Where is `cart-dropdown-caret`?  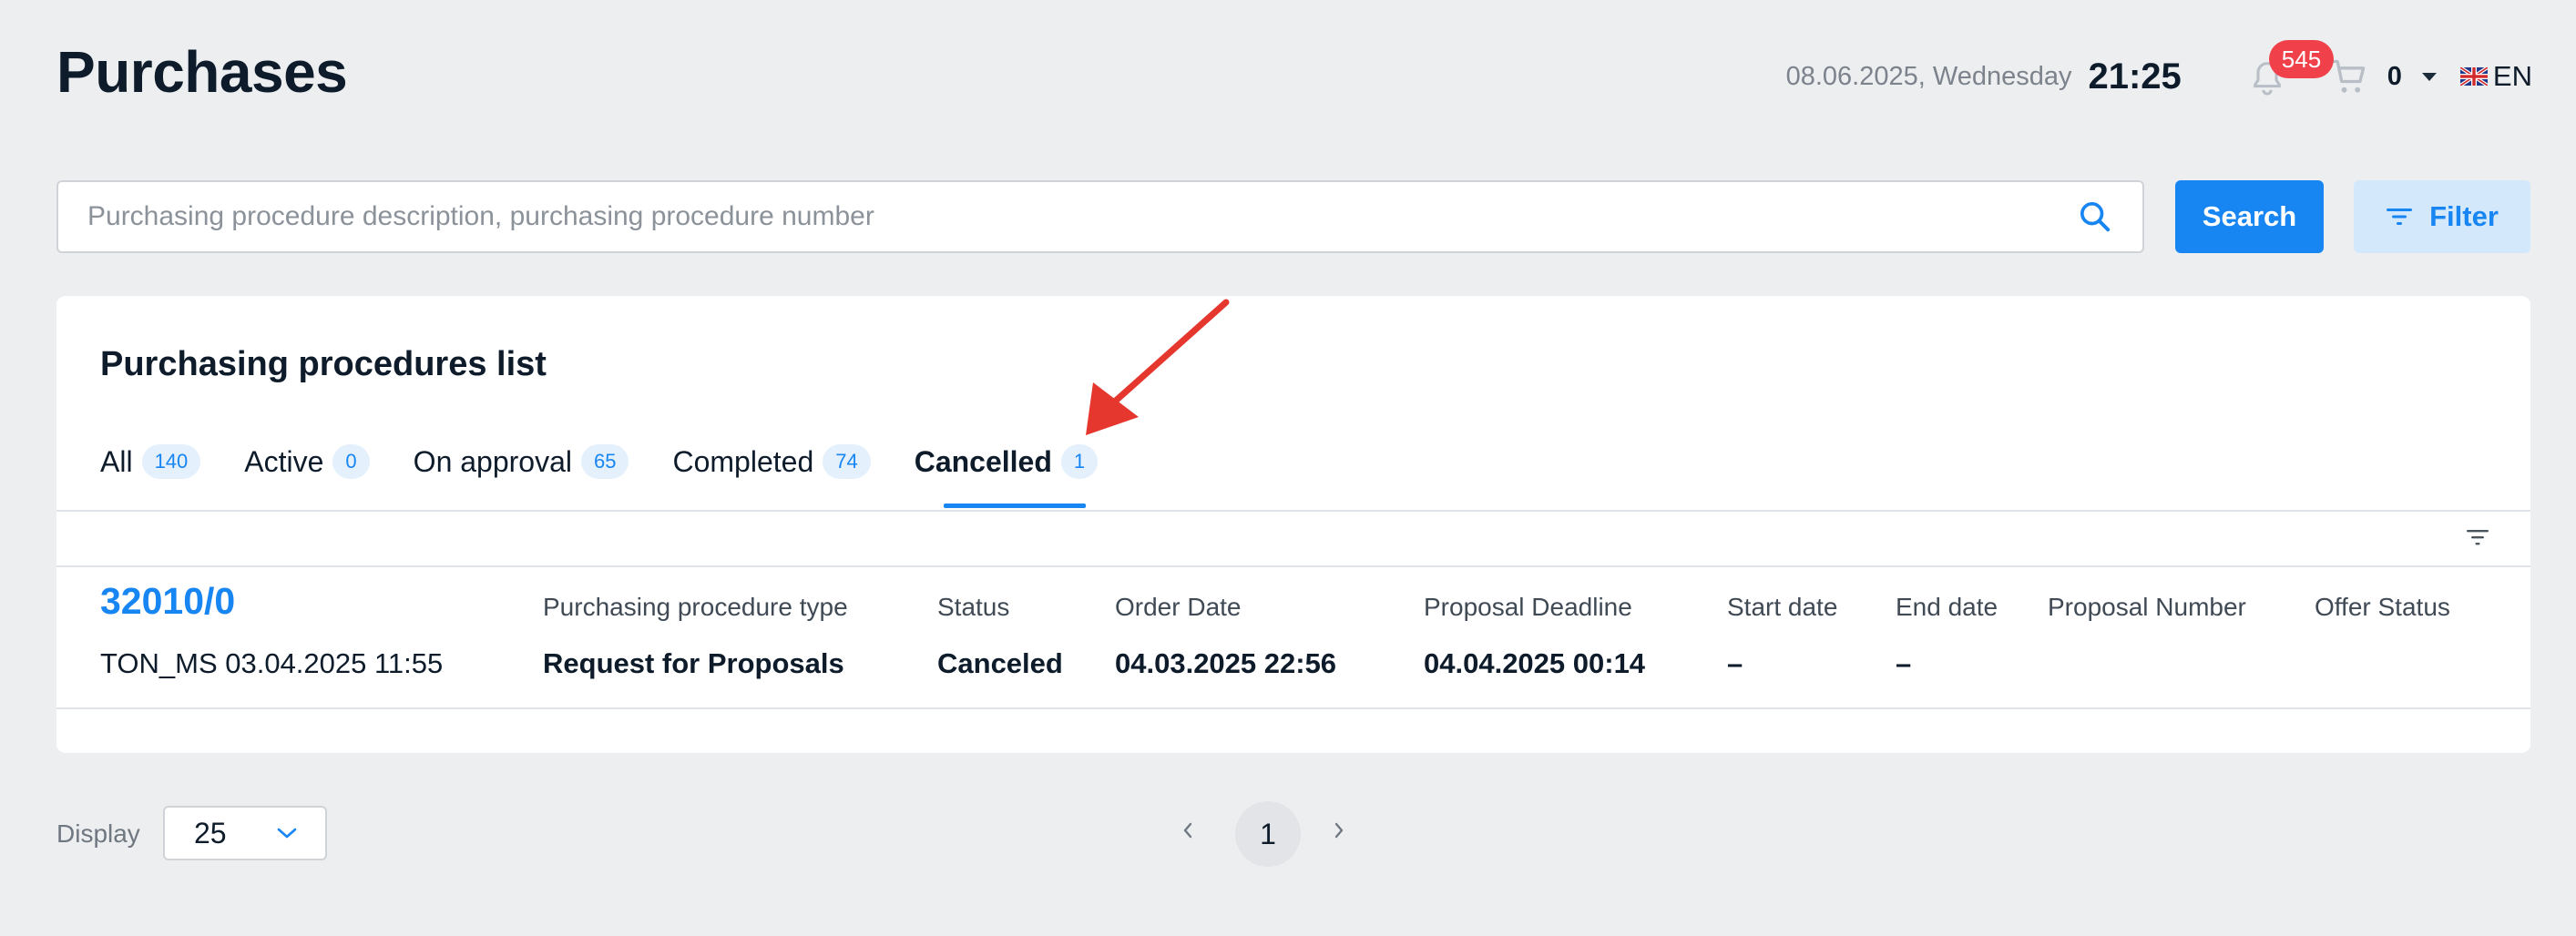 cart-dropdown-caret is located at coordinates (2429, 76).